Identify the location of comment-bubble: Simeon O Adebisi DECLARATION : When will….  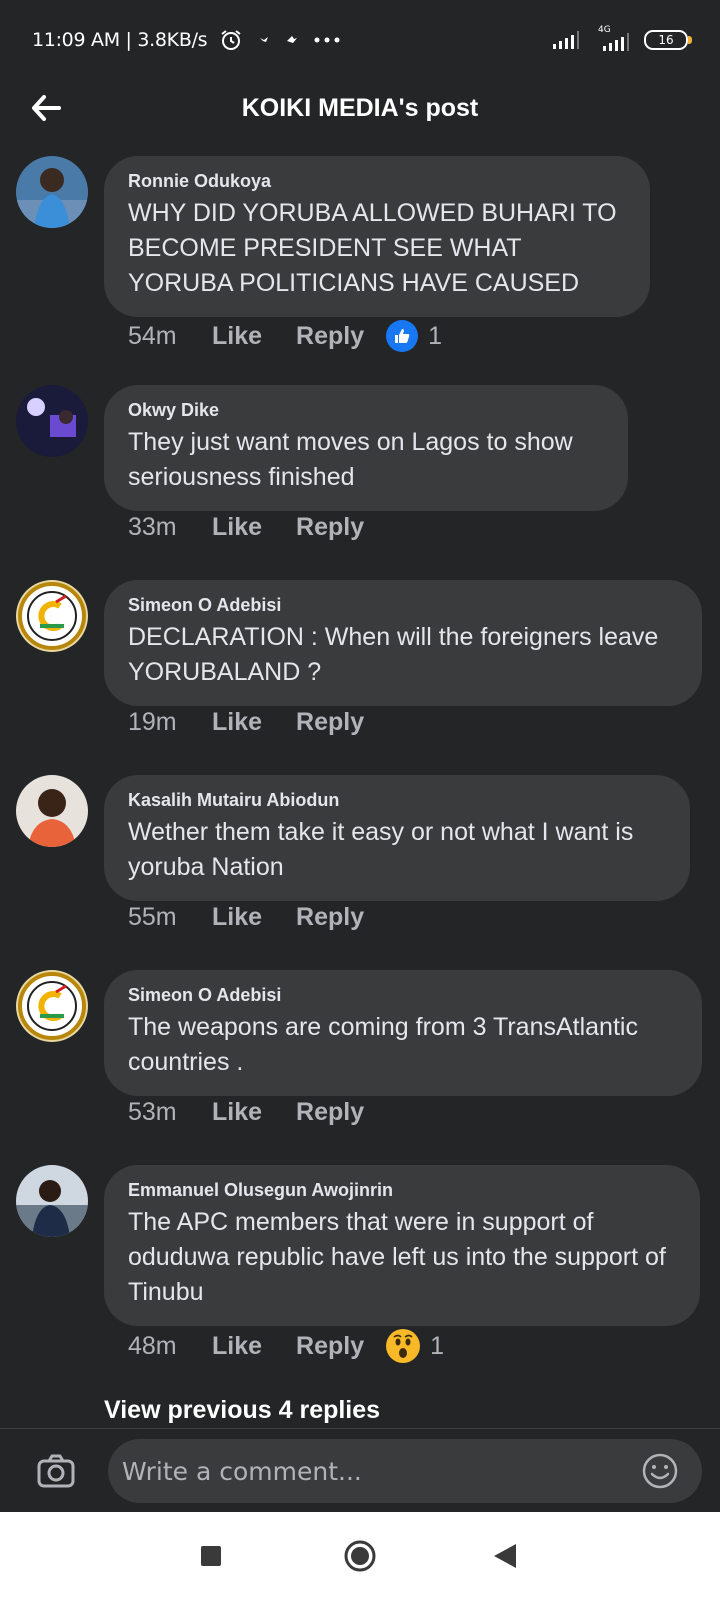
(403, 643).